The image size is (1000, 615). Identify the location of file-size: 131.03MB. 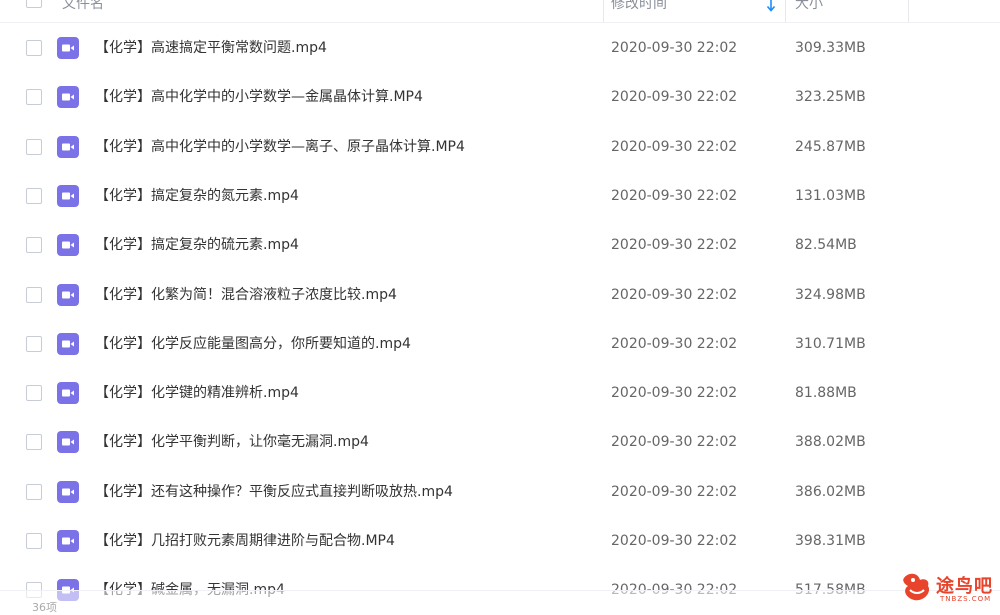
(830, 195).